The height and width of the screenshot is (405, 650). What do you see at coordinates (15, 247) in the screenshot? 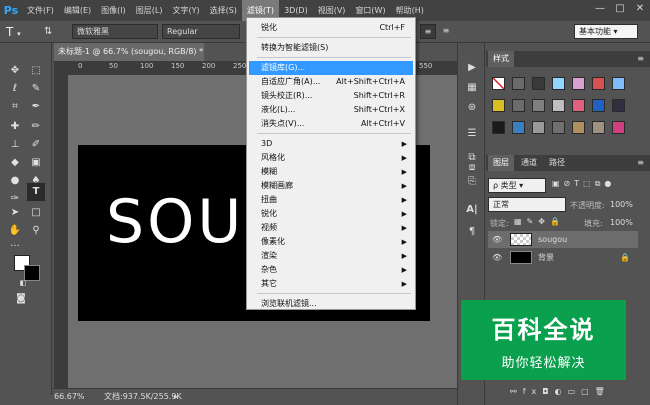
I see `edit-toolbar-icon: ···` at bounding box center [15, 247].